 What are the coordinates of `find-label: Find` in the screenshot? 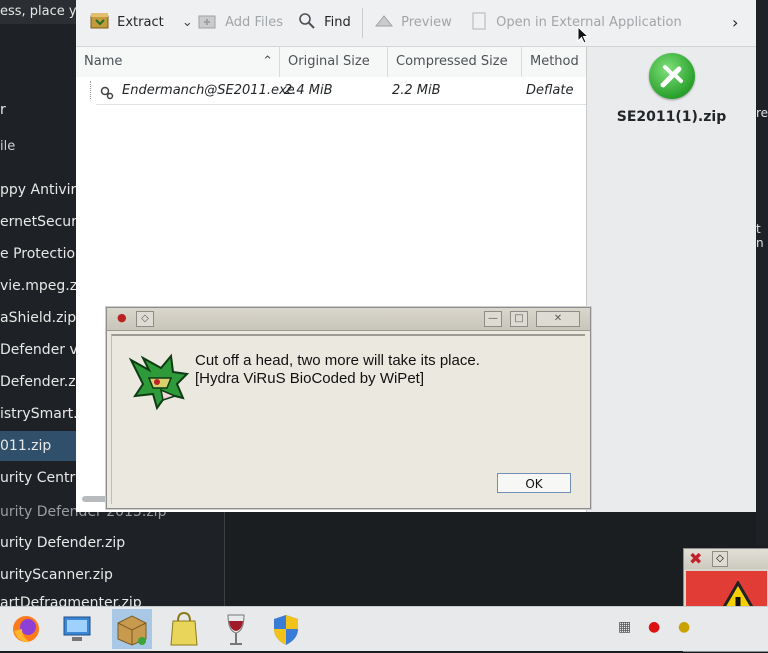 It's located at (337, 22).